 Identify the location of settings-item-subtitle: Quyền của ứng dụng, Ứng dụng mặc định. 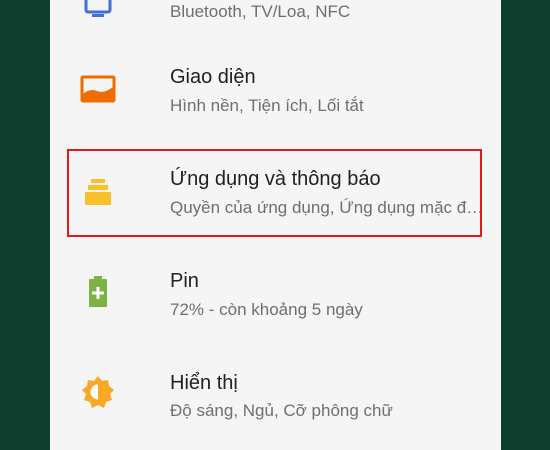
(327, 207).